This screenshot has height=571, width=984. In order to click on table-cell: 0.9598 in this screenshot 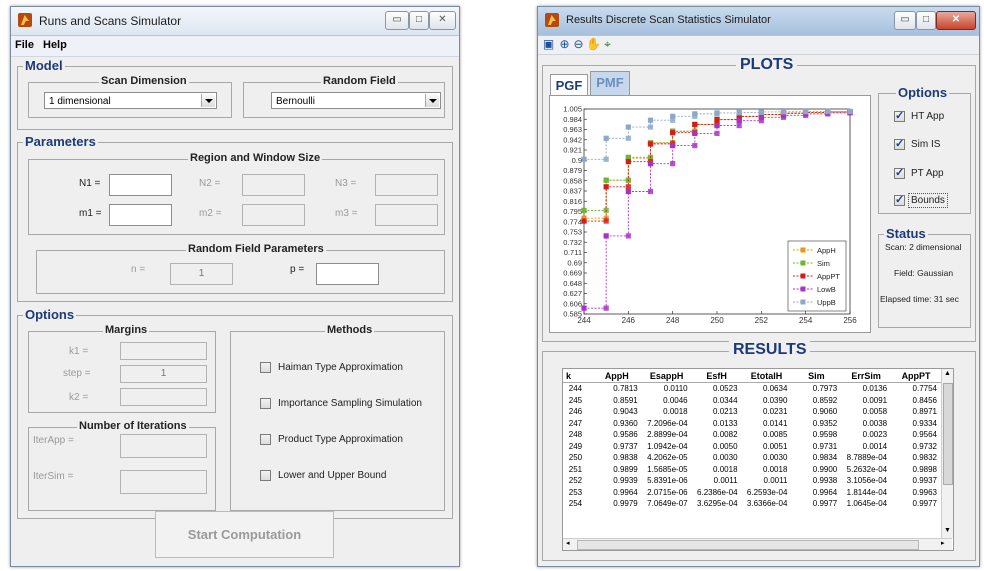, I will do `click(825, 435)`.